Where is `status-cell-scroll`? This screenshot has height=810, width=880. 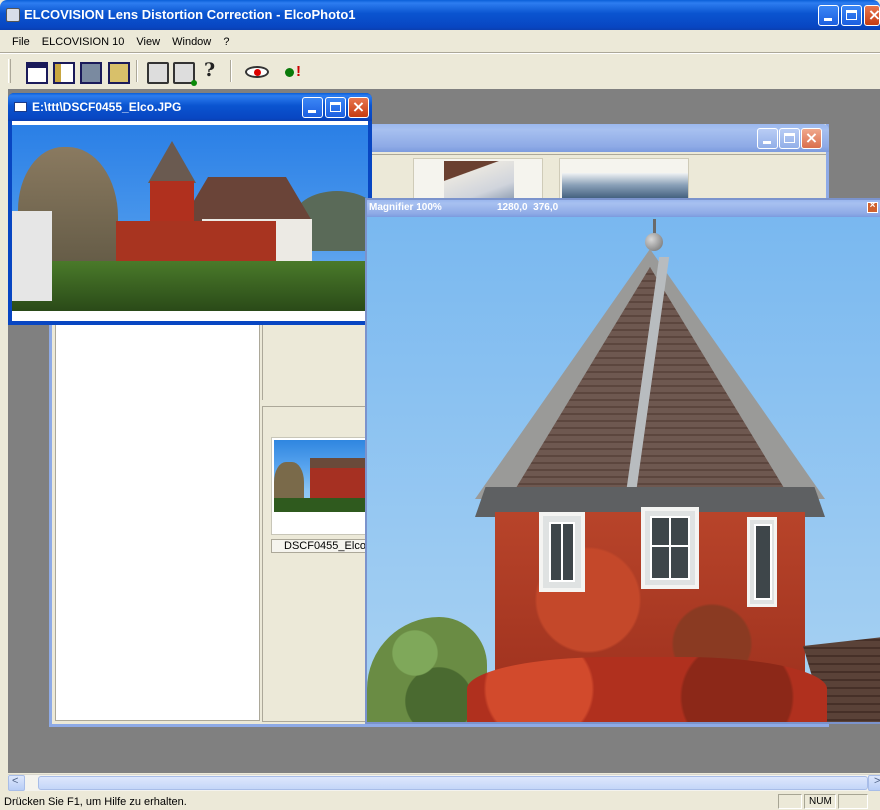 status-cell-scroll is located at coordinates (853, 801).